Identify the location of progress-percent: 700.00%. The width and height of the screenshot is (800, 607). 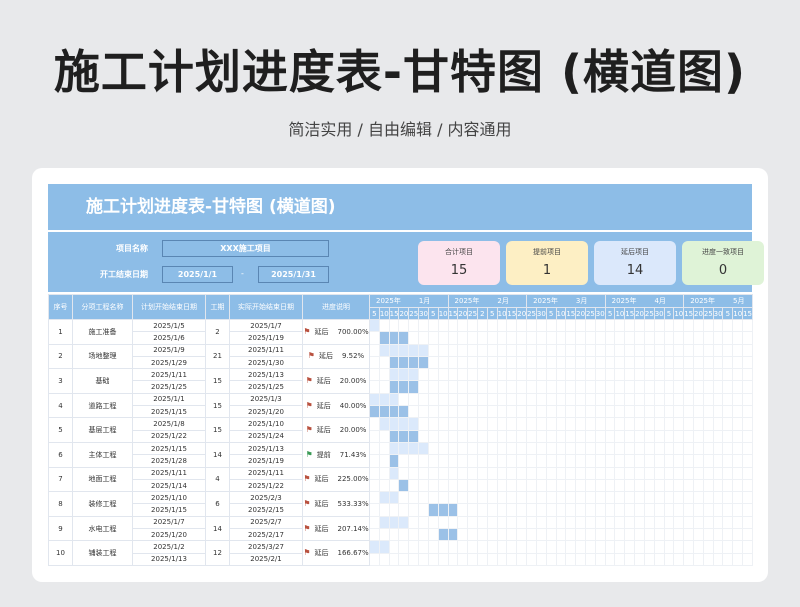
(353, 331).